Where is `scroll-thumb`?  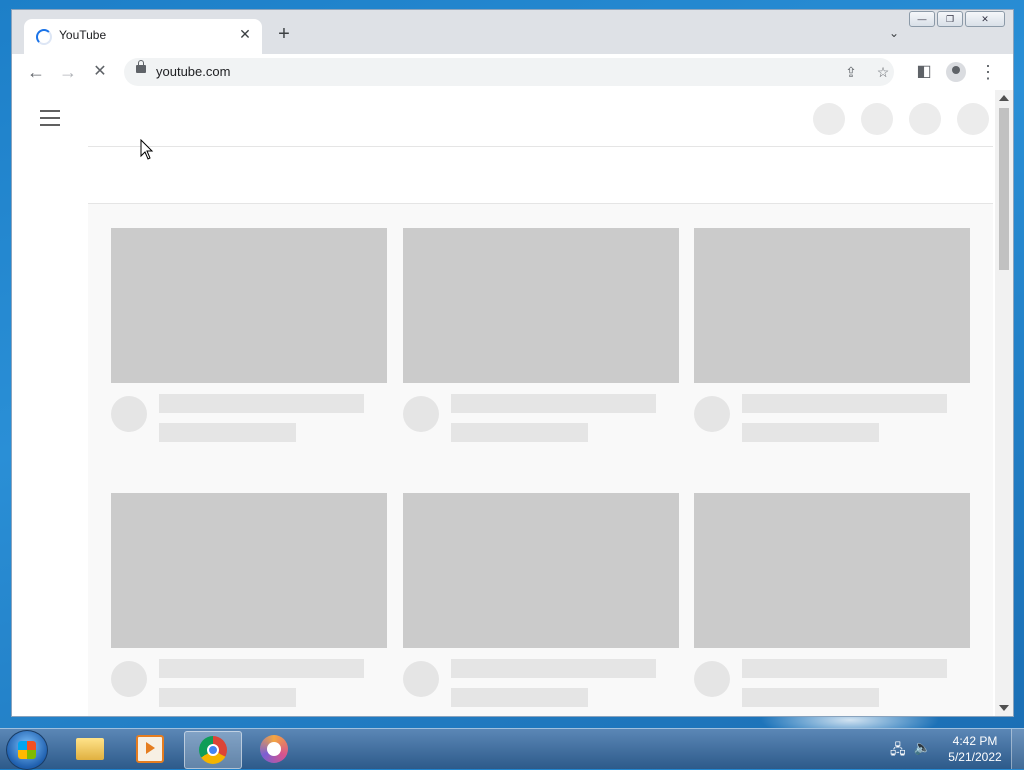
scroll-thumb is located at coordinates (1004, 189).